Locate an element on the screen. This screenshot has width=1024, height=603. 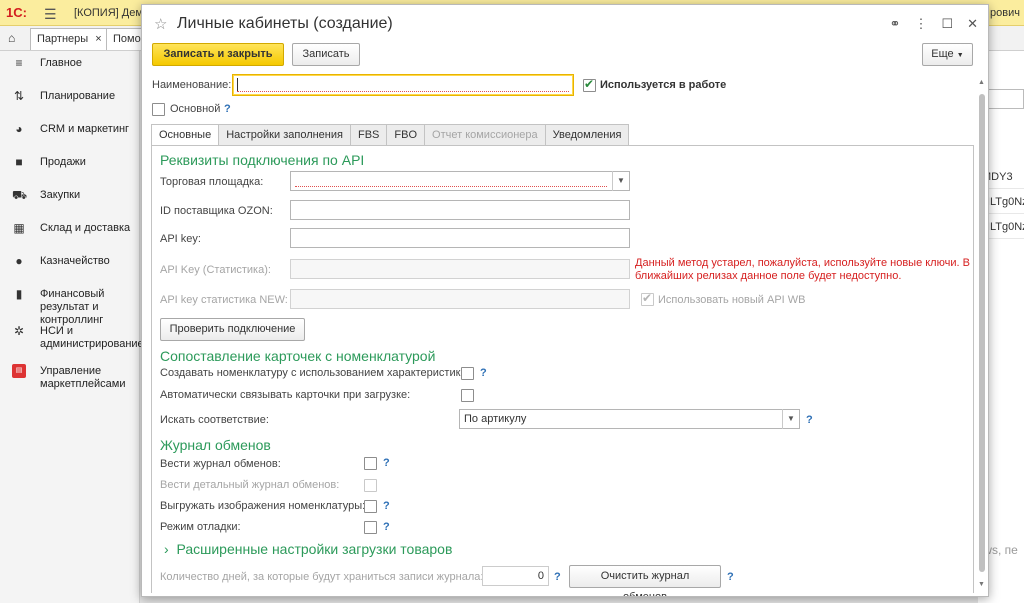
api-key-input is located at coordinates (460, 238).